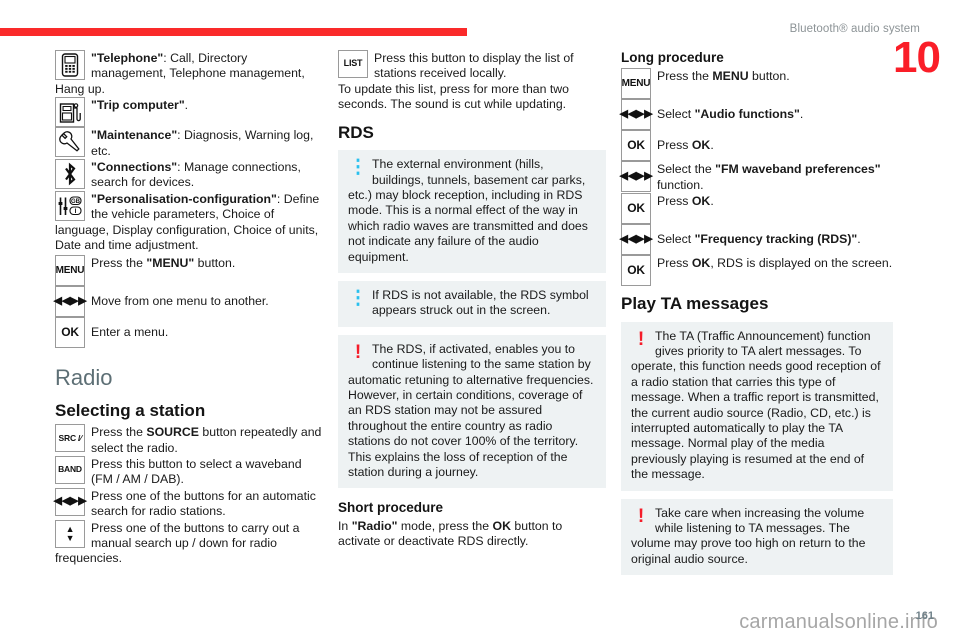 This screenshot has width=960, height=640. What do you see at coordinates (356, 132) in the screenshot?
I see `heading-rds: RDS` at bounding box center [356, 132].